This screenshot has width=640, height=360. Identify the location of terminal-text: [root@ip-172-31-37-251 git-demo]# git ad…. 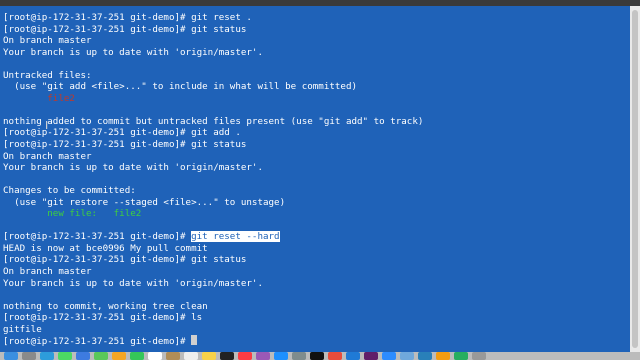
(122, 133).